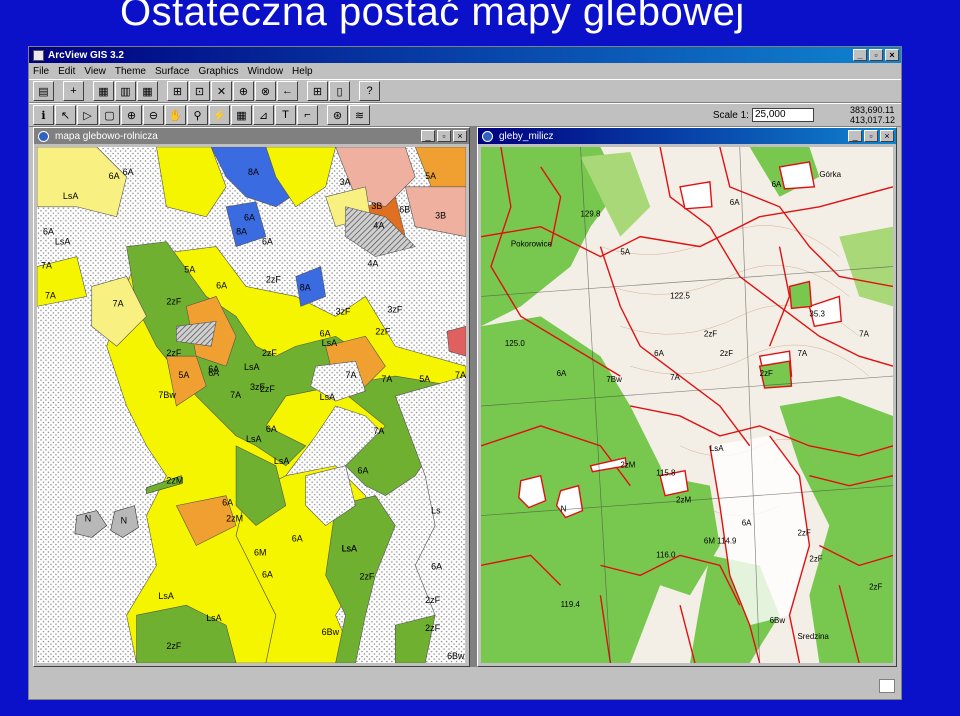 Image resolution: width=960 pixels, height=716 pixels. What do you see at coordinates (813, 636) in the screenshot?
I see `map-label: Sredzina` at bounding box center [813, 636].